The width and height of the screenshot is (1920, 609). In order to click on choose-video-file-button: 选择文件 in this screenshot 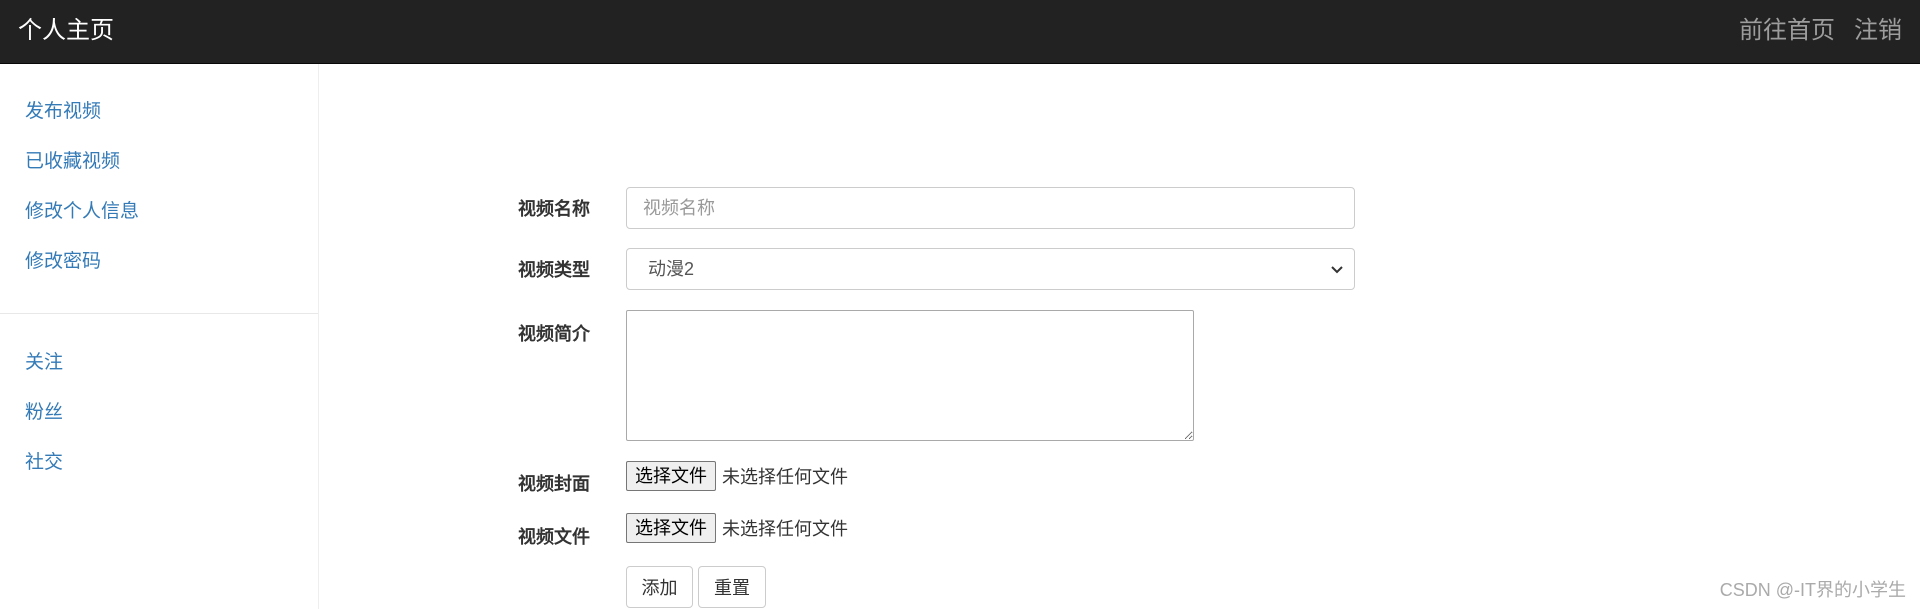, I will do `click(671, 528)`.